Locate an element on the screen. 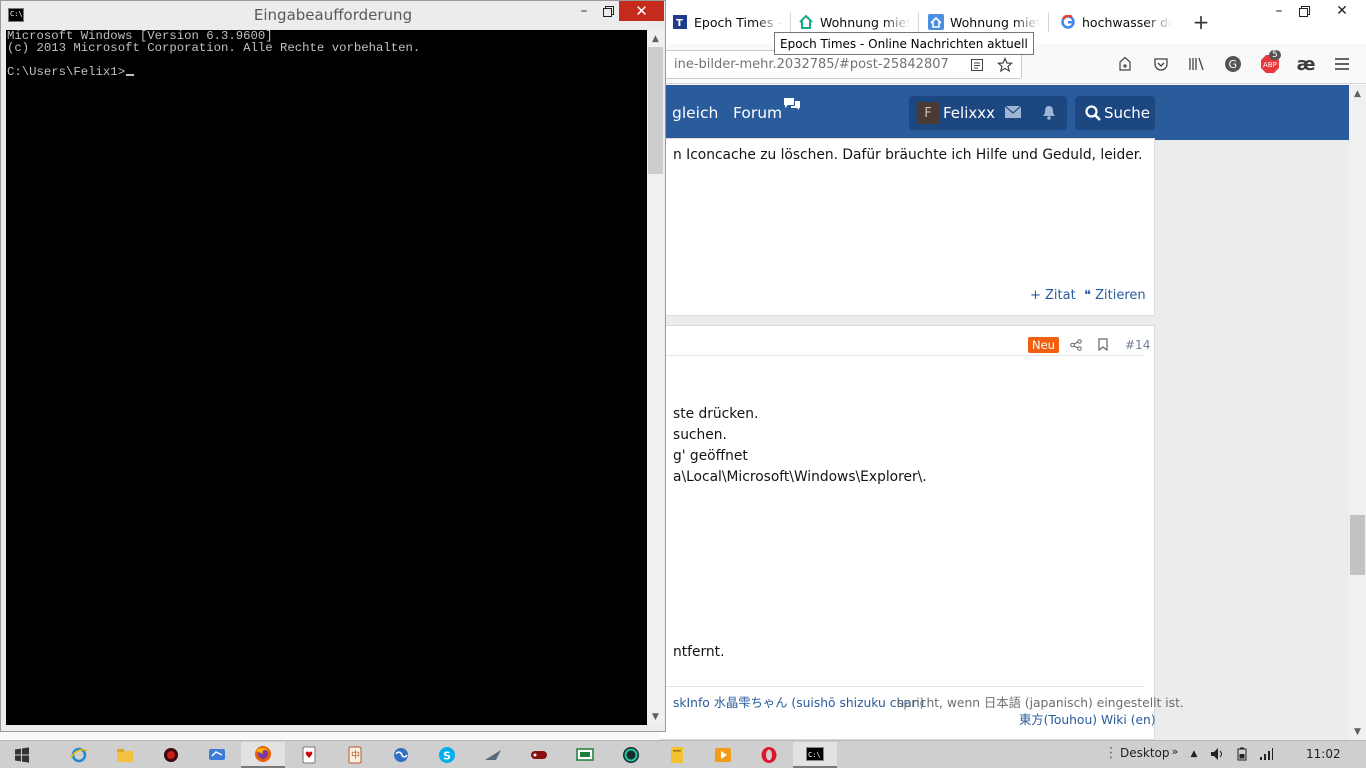 The image size is (1366, 768). new-tab-button: + is located at coordinates (1201, 22).